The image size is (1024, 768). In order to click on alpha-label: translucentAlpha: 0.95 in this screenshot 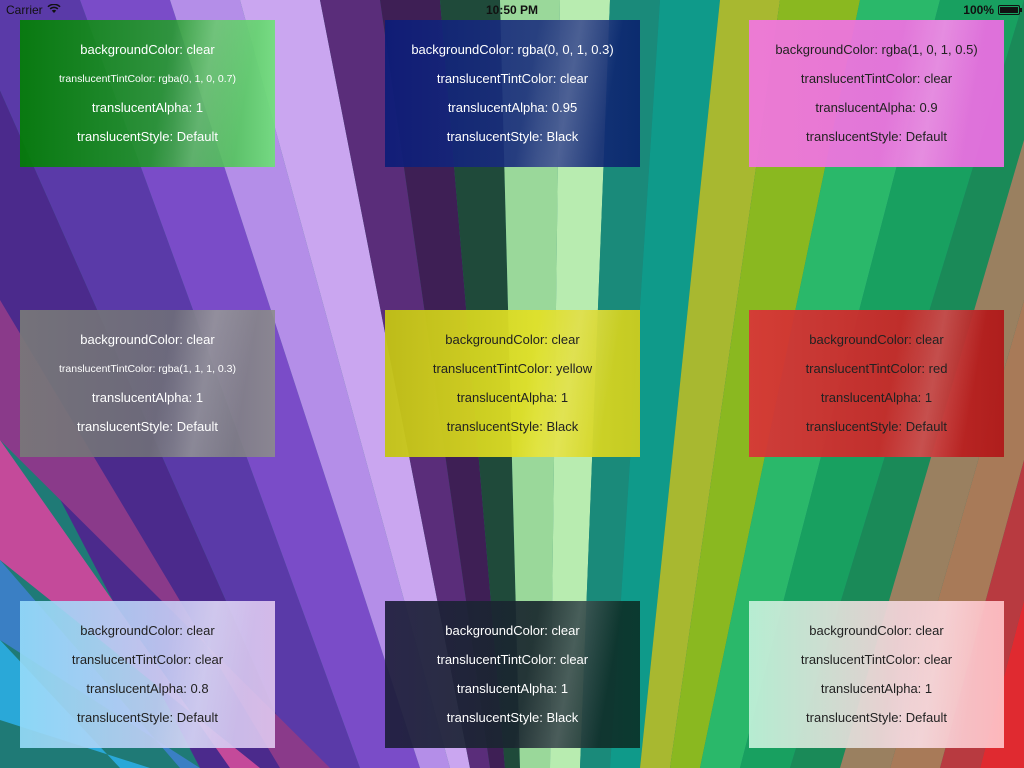, I will do `click(512, 107)`.